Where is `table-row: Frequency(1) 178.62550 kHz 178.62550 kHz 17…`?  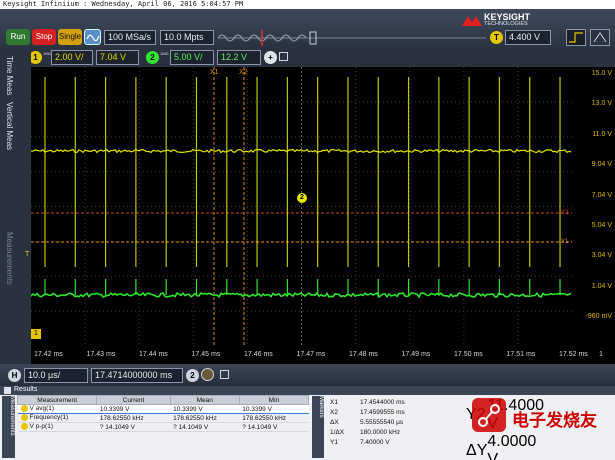
table-row: Frequency(1) 178.62550 kHz 178.62550 kHz 17… is located at coordinates (163, 418).